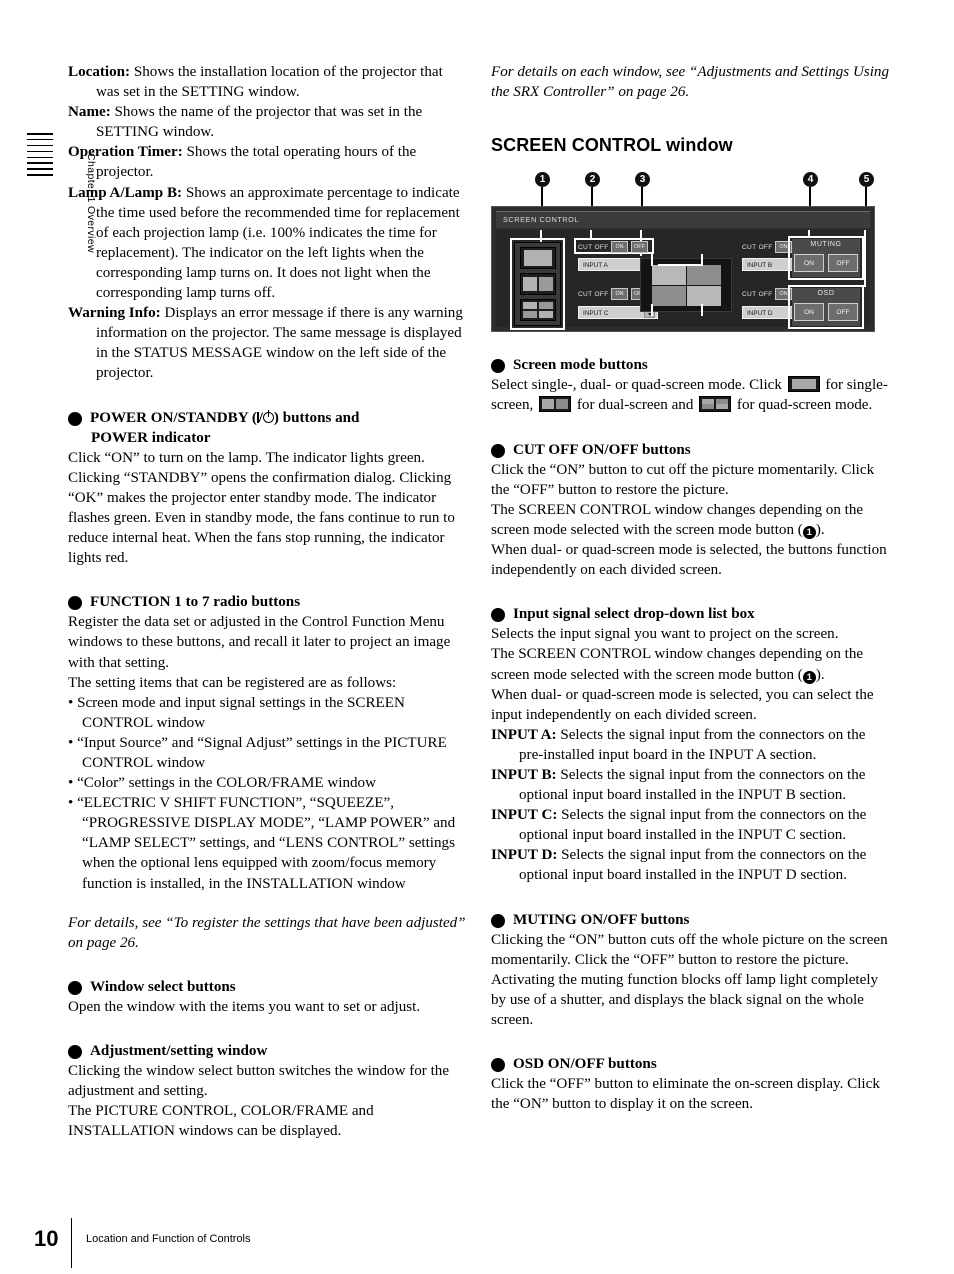  What do you see at coordinates (494, 450) in the screenshot?
I see `circled-number-icon: 2` at bounding box center [494, 450].